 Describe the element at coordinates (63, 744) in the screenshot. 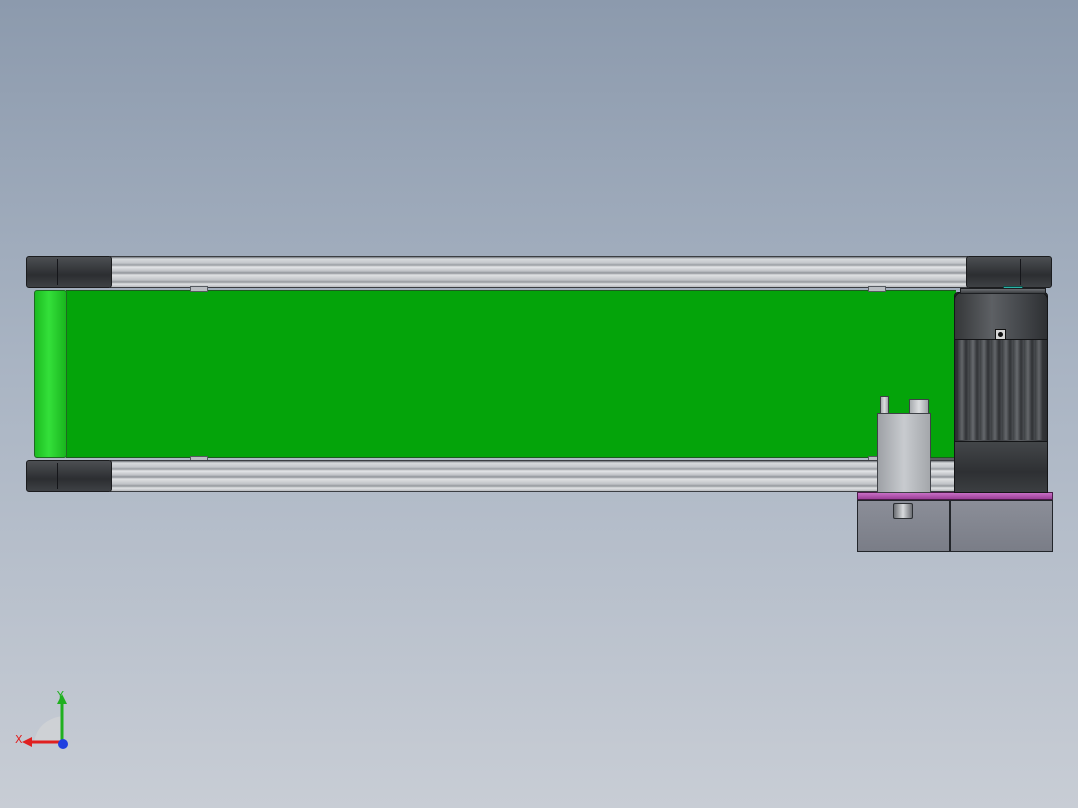

I see `z-axis-dot` at that location.